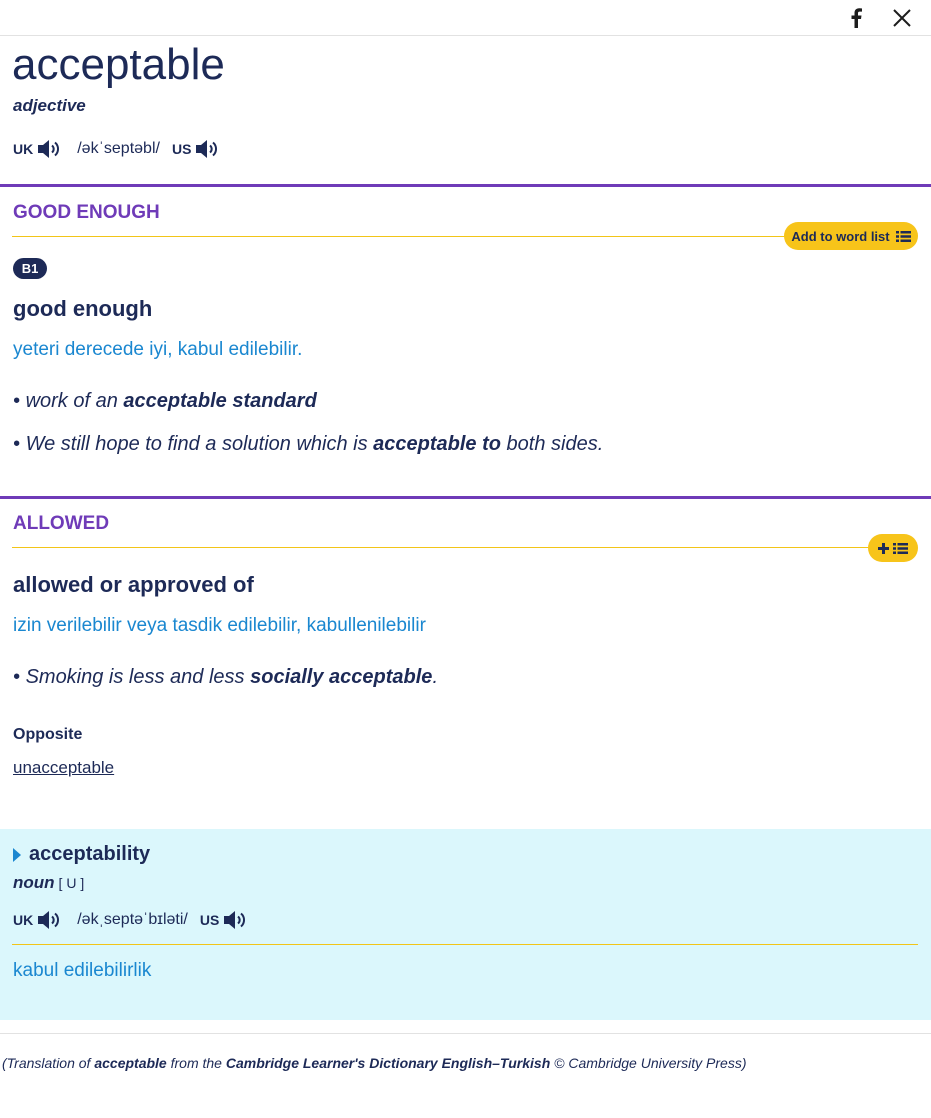  Describe the element at coordinates (34, 882) in the screenshot. I see `runon-pos-label: noun` at that location.